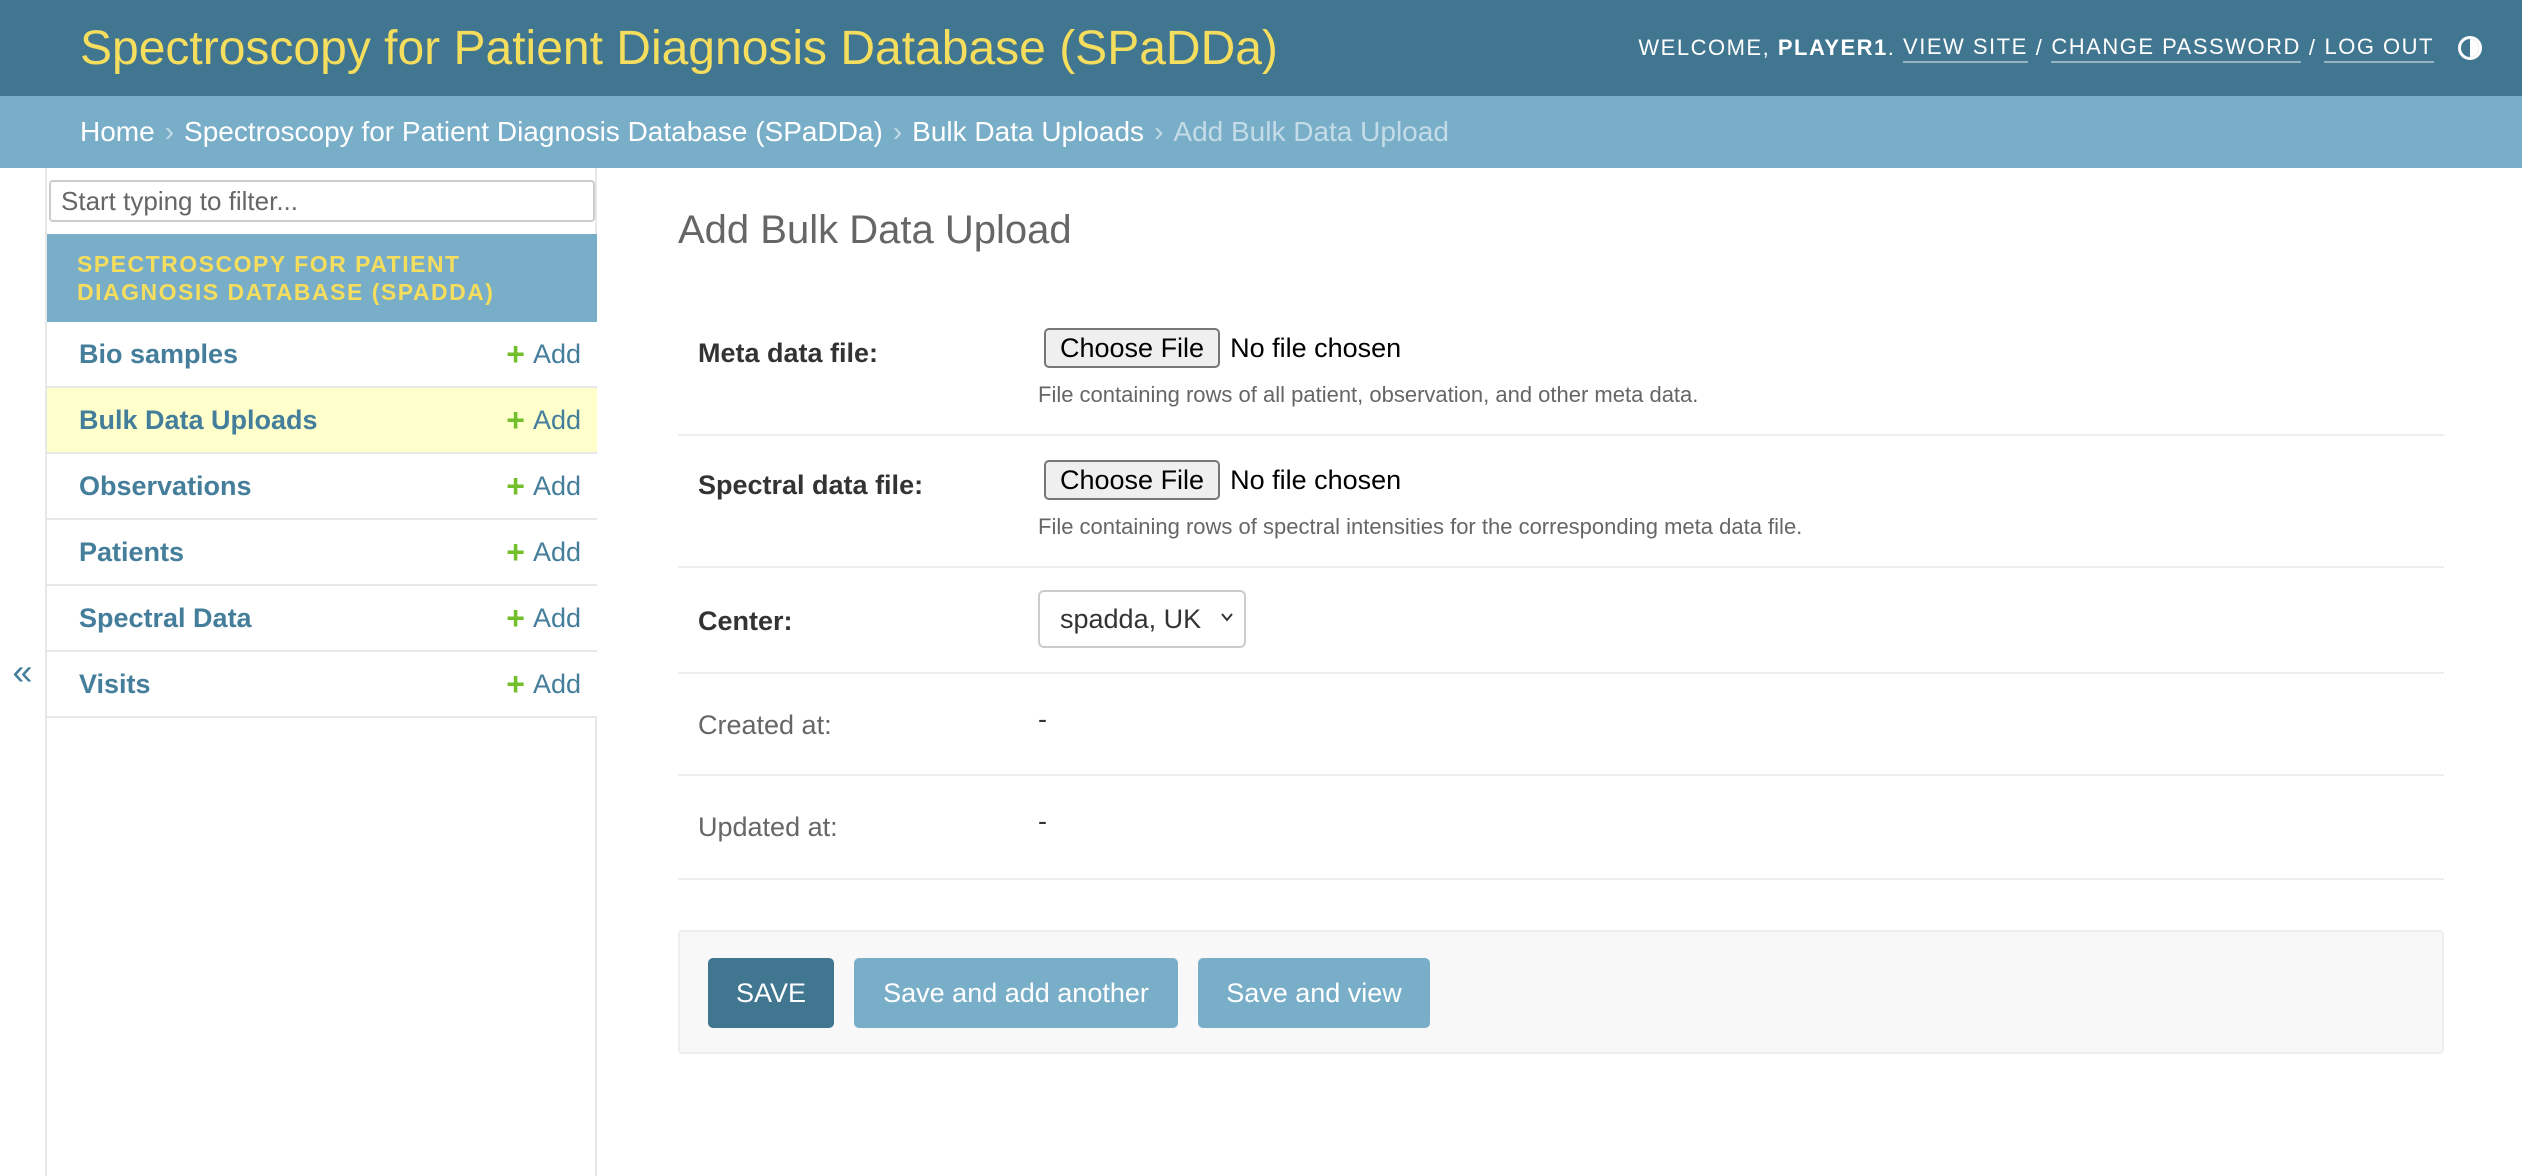 The width and height of the screenshot is (2522, 1176). Describe the element at coordinates (322, 201) in the screenshot. I see `nav-filter-input` at that location.